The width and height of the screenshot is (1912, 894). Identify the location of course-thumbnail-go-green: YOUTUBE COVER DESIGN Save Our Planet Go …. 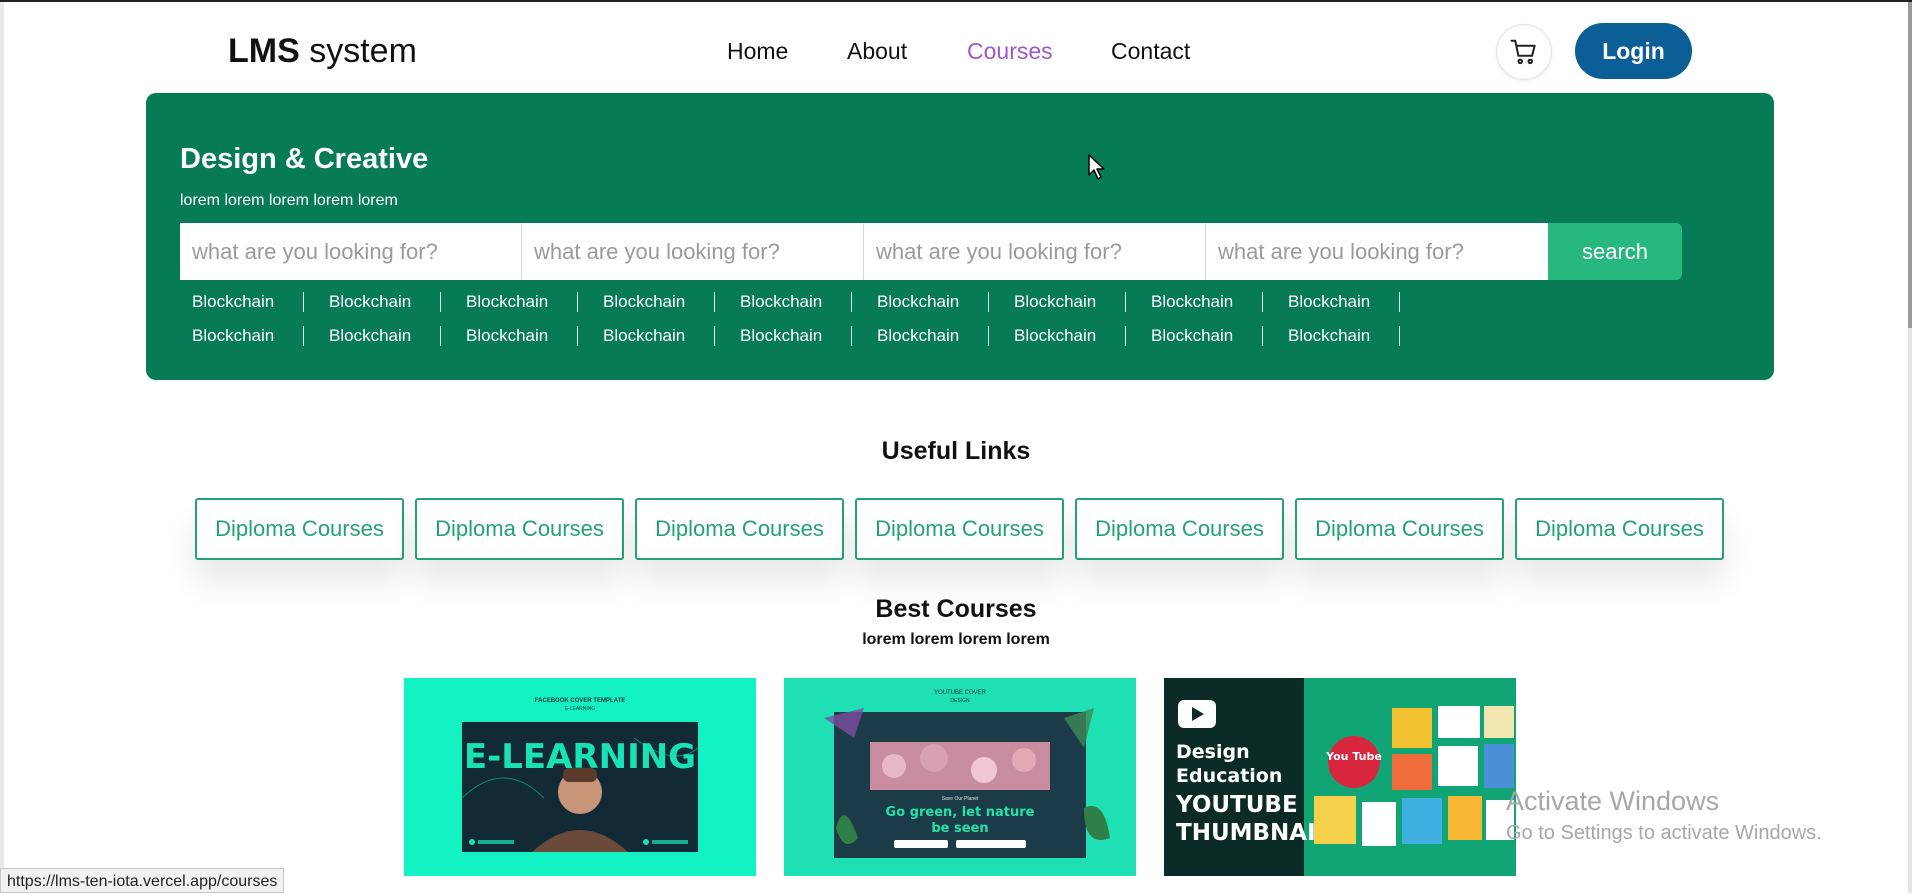
(967, 774).